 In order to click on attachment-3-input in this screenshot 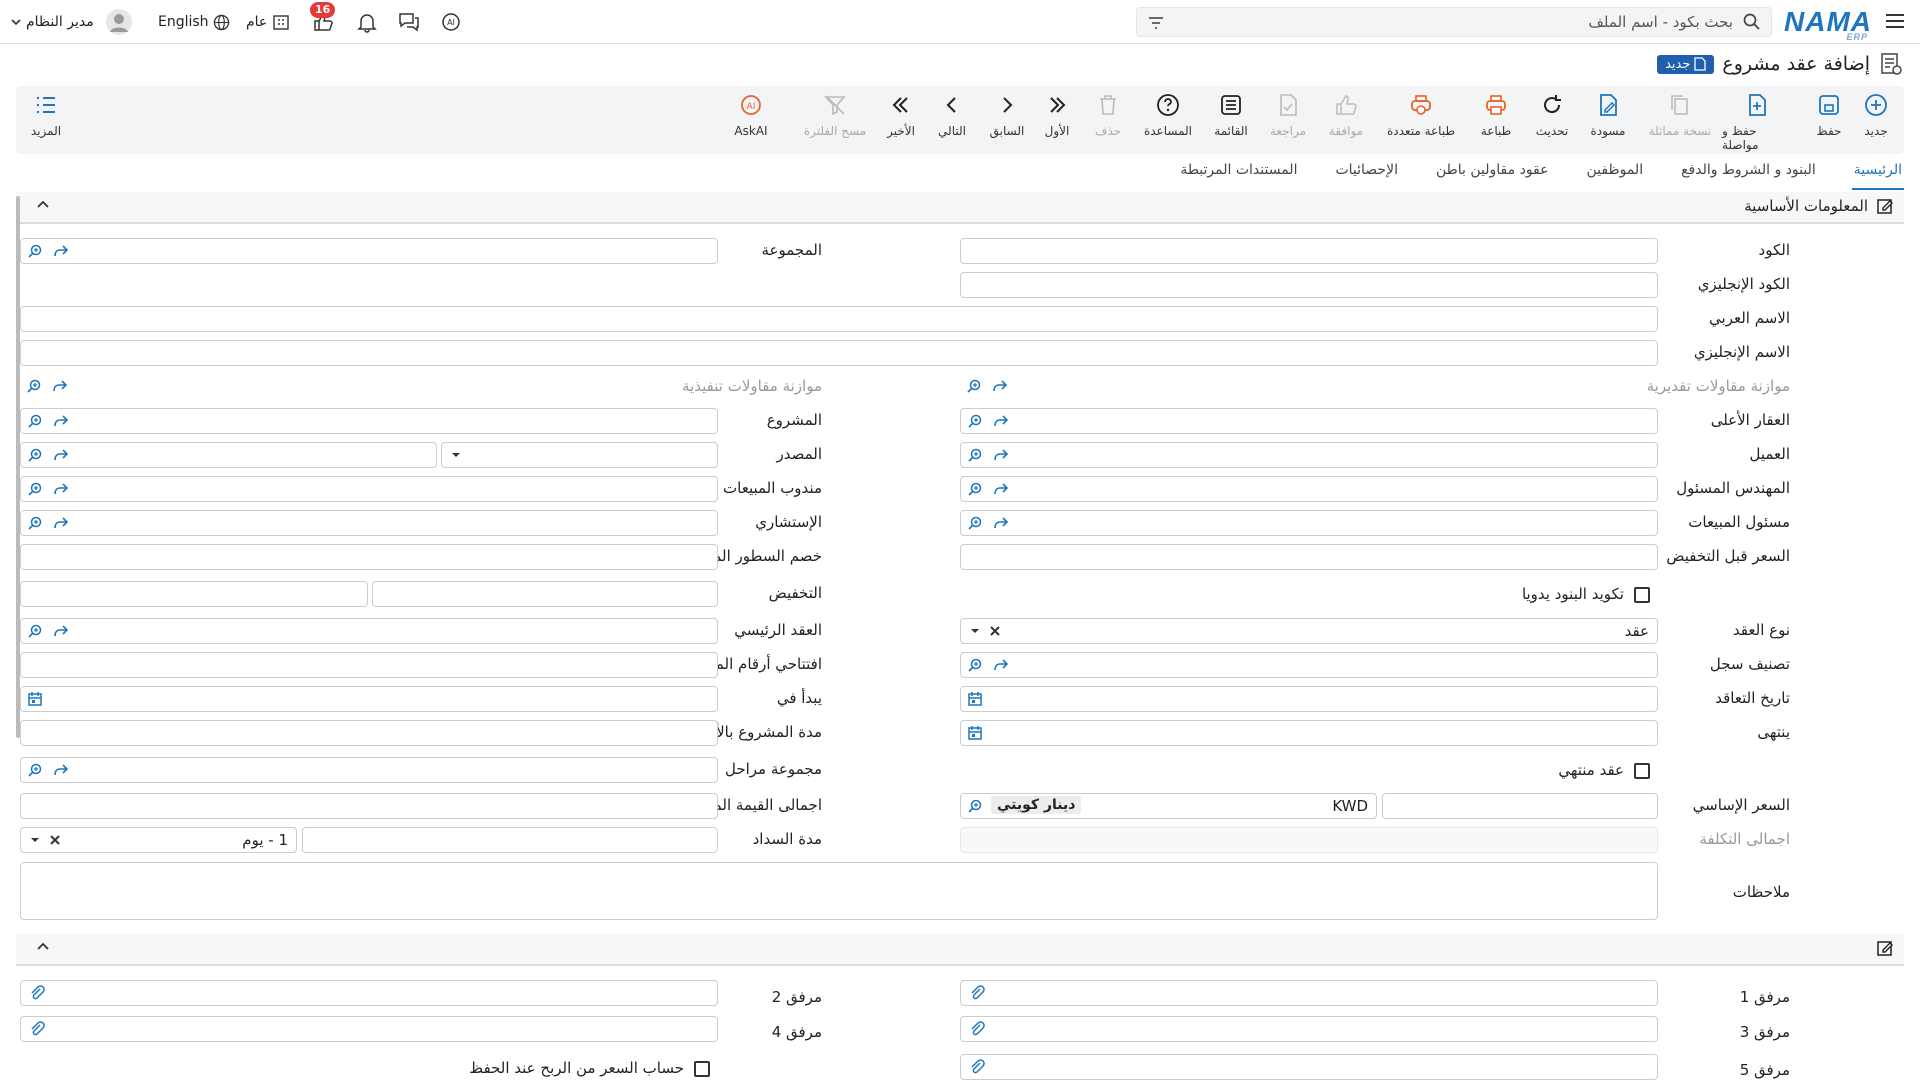, I will do `click(1309, 1029)`.